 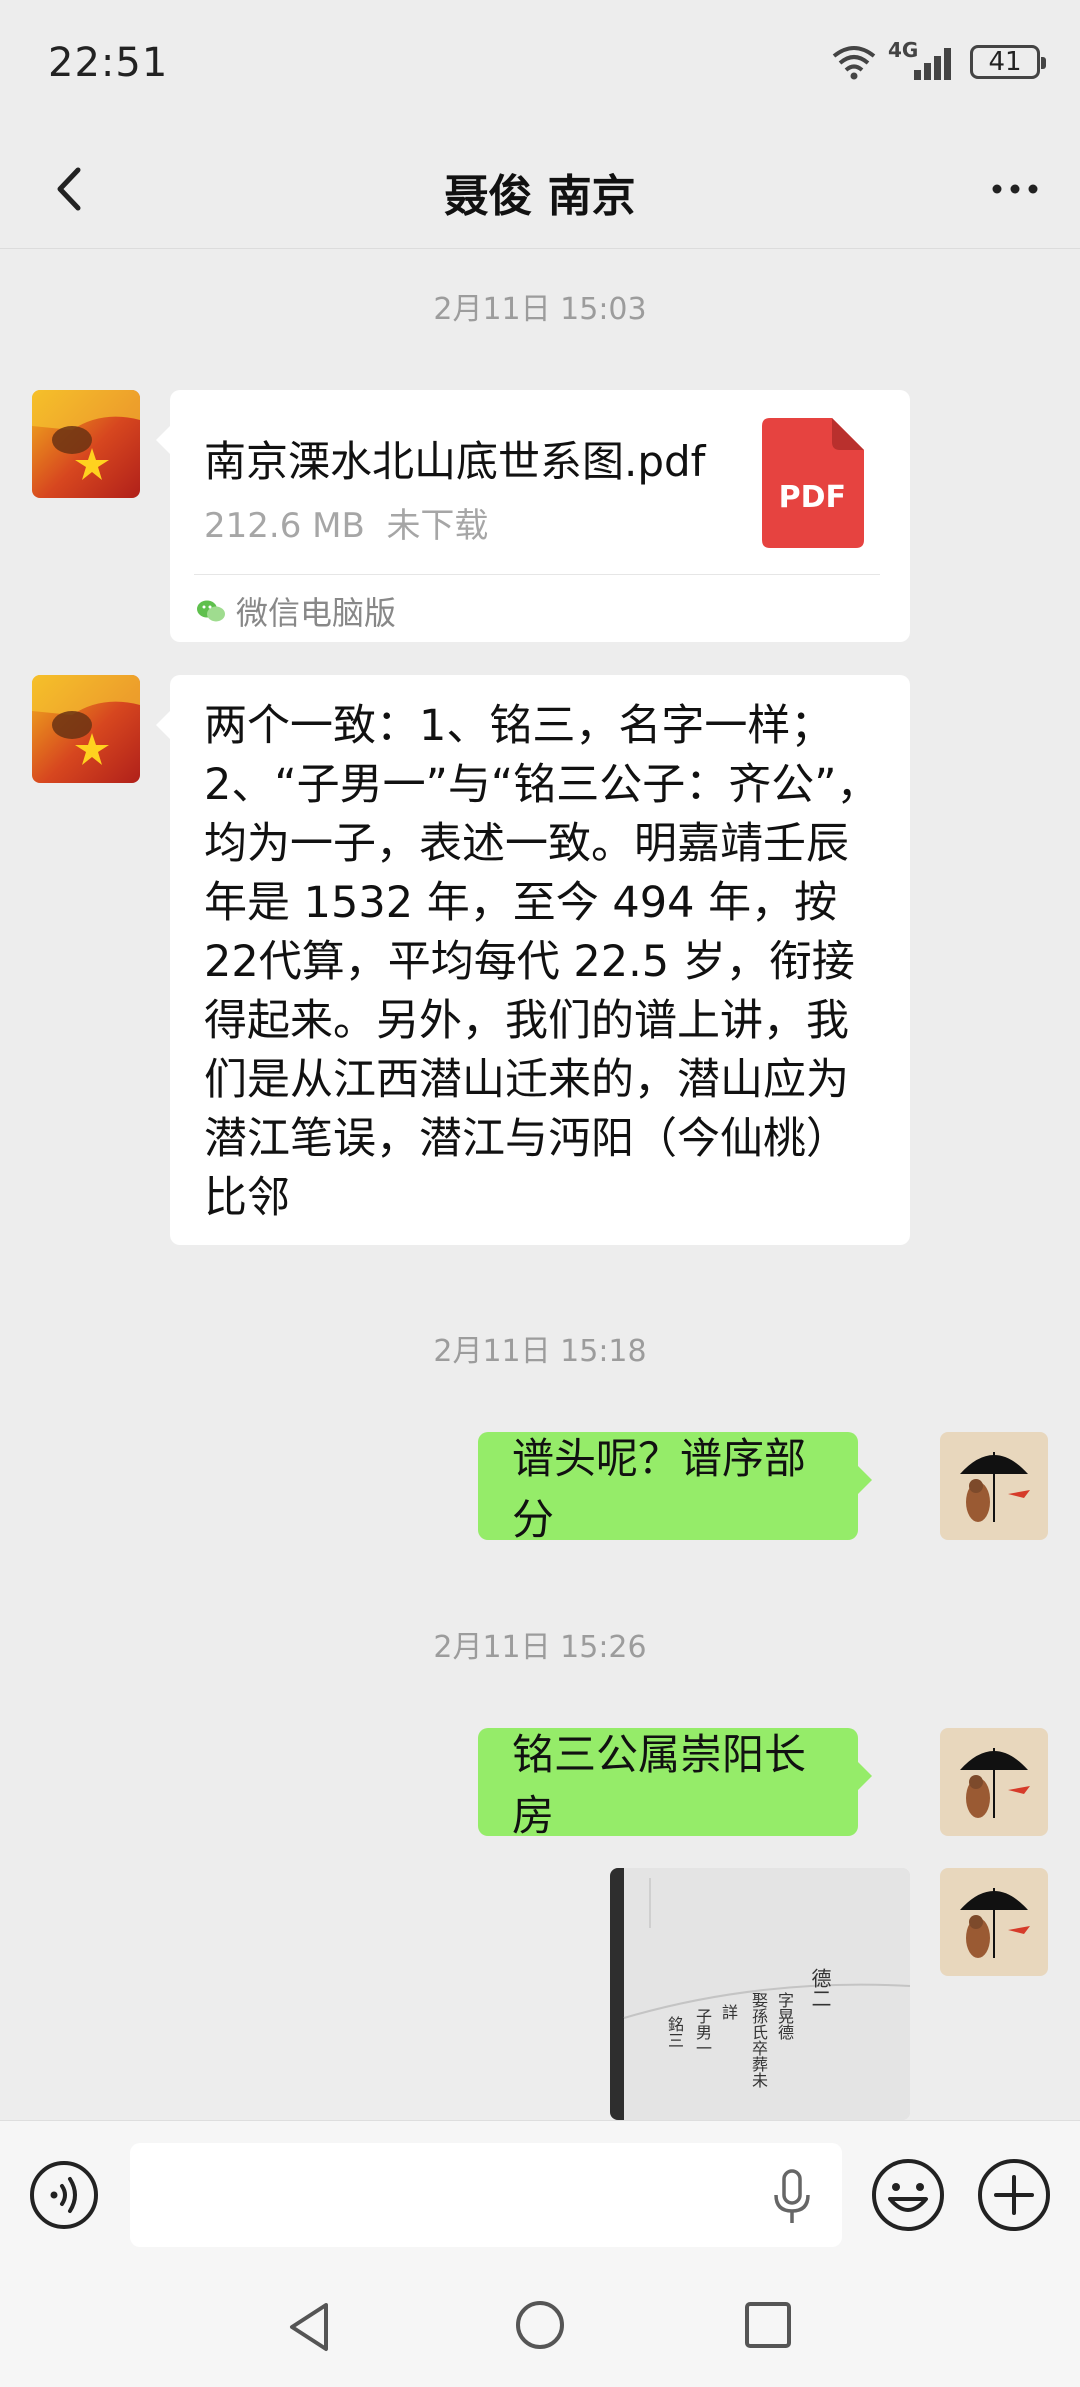 What do you see at coordinates (437, 526) in the screenshot?
I see `file-download-status: 未下载` at bounding box center [437, 526].